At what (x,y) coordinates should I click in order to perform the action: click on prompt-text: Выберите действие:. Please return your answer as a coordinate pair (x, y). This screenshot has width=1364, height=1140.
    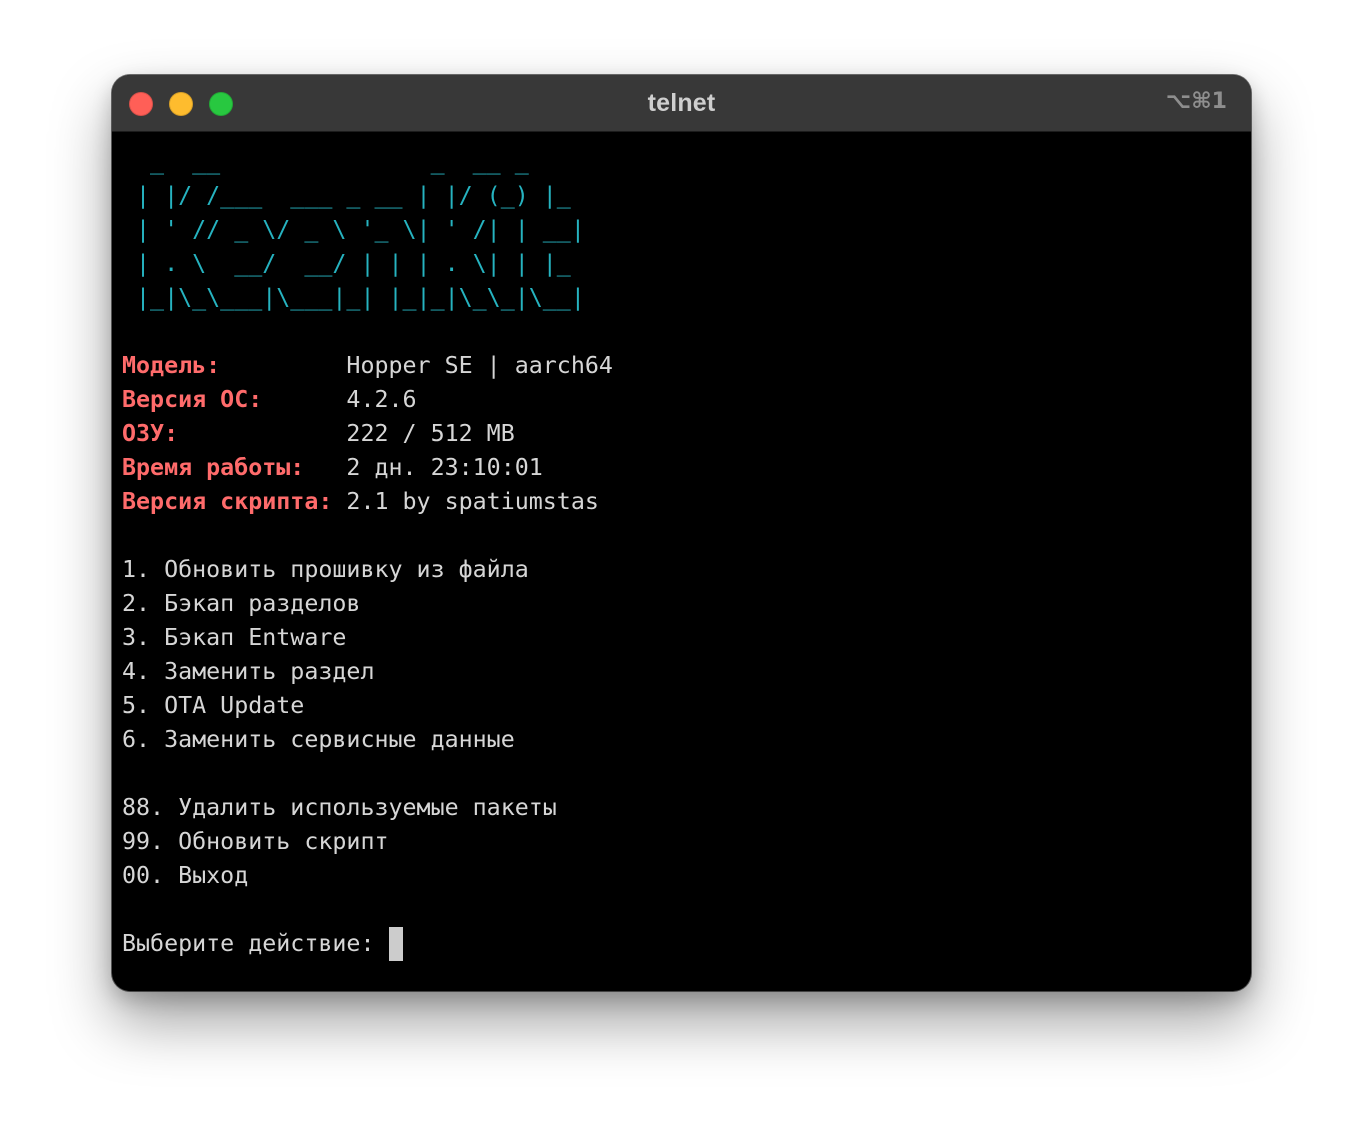
    Looking at the image, I should click on (255, 943).